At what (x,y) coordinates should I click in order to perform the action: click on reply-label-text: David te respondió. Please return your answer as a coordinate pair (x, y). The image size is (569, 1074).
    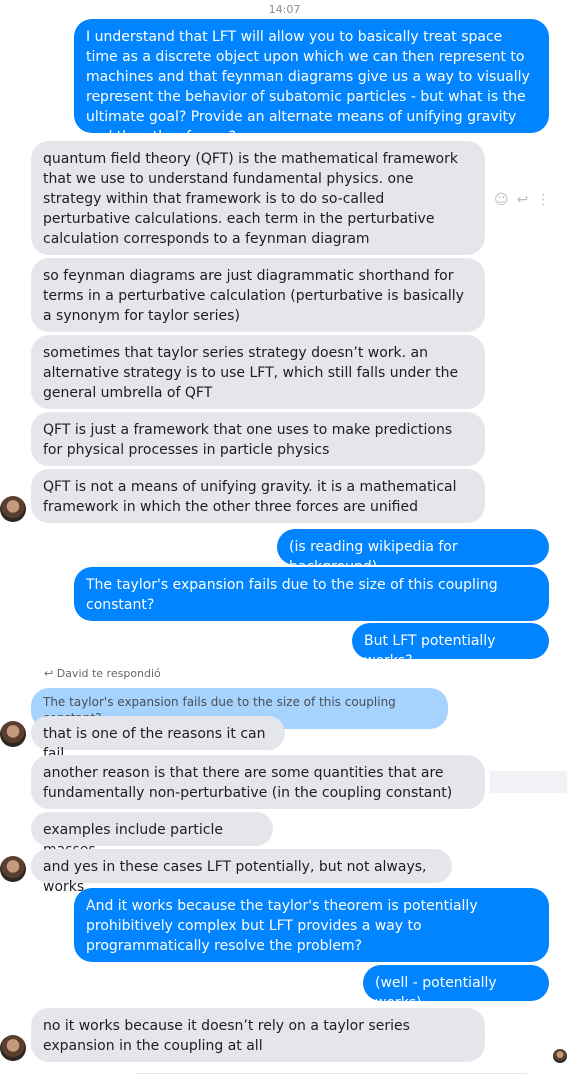
    Looking at the image, I should click on (108, 673).